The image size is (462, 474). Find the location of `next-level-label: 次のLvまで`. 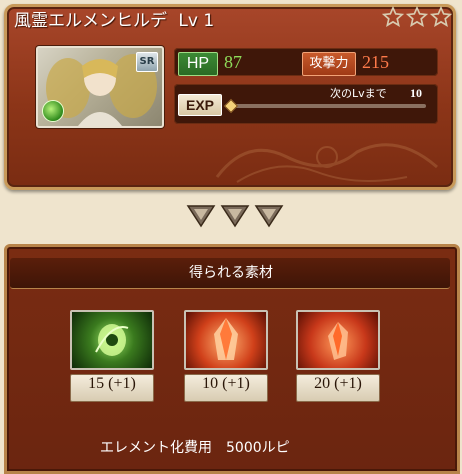

next-level-label: 次のLvまで is located at coordinates (358, 93).